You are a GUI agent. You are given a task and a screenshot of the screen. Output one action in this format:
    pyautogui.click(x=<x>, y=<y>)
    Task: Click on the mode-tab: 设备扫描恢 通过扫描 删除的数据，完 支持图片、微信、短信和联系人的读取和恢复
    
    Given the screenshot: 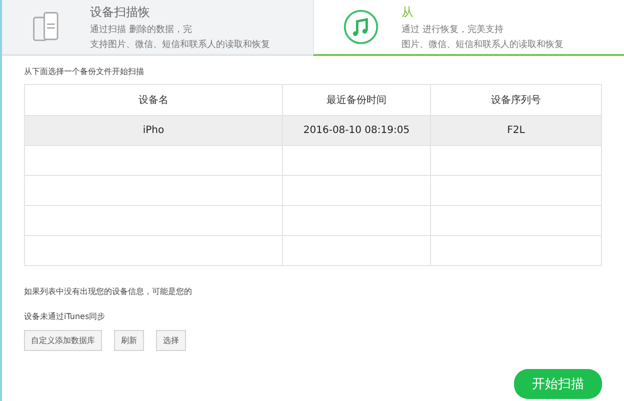 What is the action you would take?
    pyautogui.click(x=157, y=28)
    